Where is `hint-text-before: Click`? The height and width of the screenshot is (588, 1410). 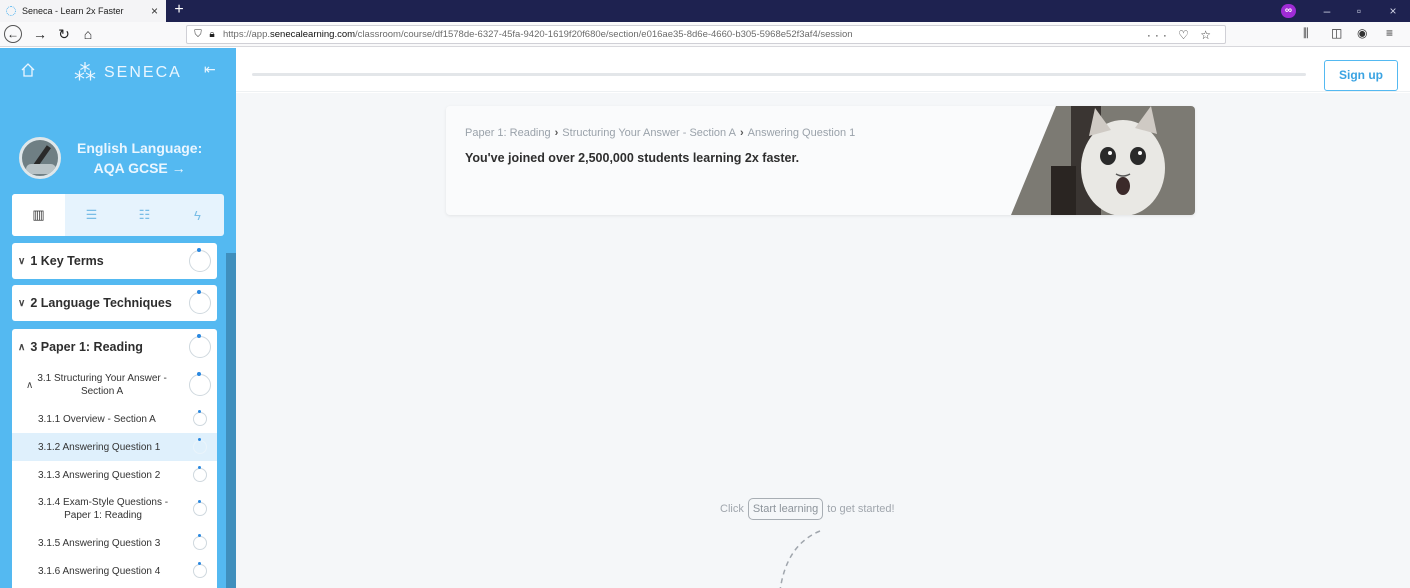 hint-text-before: Click is located at coordinates (732, 509).